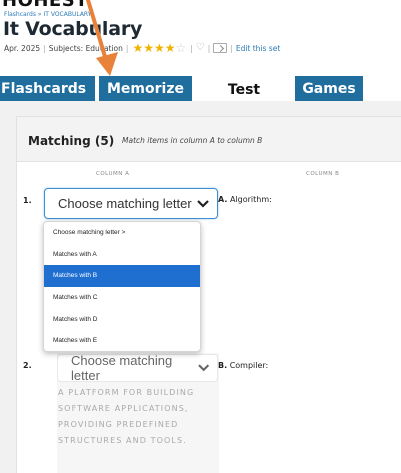 The image size is (401, 473). I want to click on row-number: 2., so click(27, 365).